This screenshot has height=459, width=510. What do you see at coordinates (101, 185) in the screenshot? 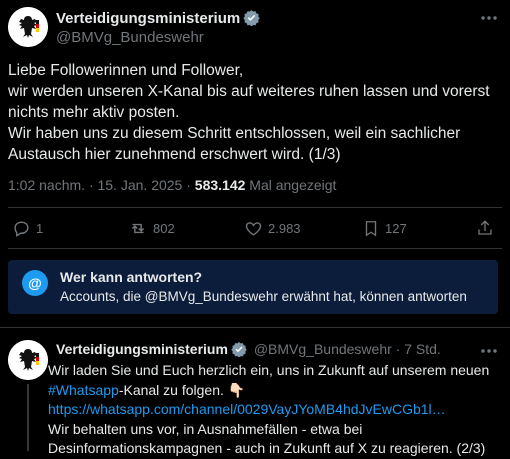
I see `timestamp: 1:02 nachm. · 15. Jan. 2025 ·` at bounding box center [101, 185].